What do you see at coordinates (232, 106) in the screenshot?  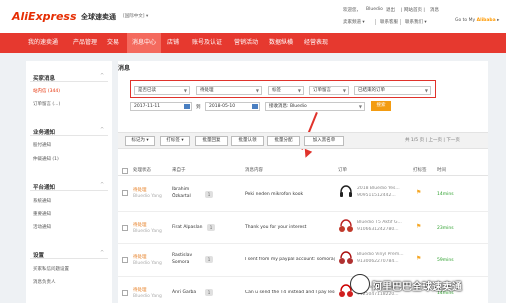 I see `date-to-input: 2018-05-10` at bounding box center [232, 106].